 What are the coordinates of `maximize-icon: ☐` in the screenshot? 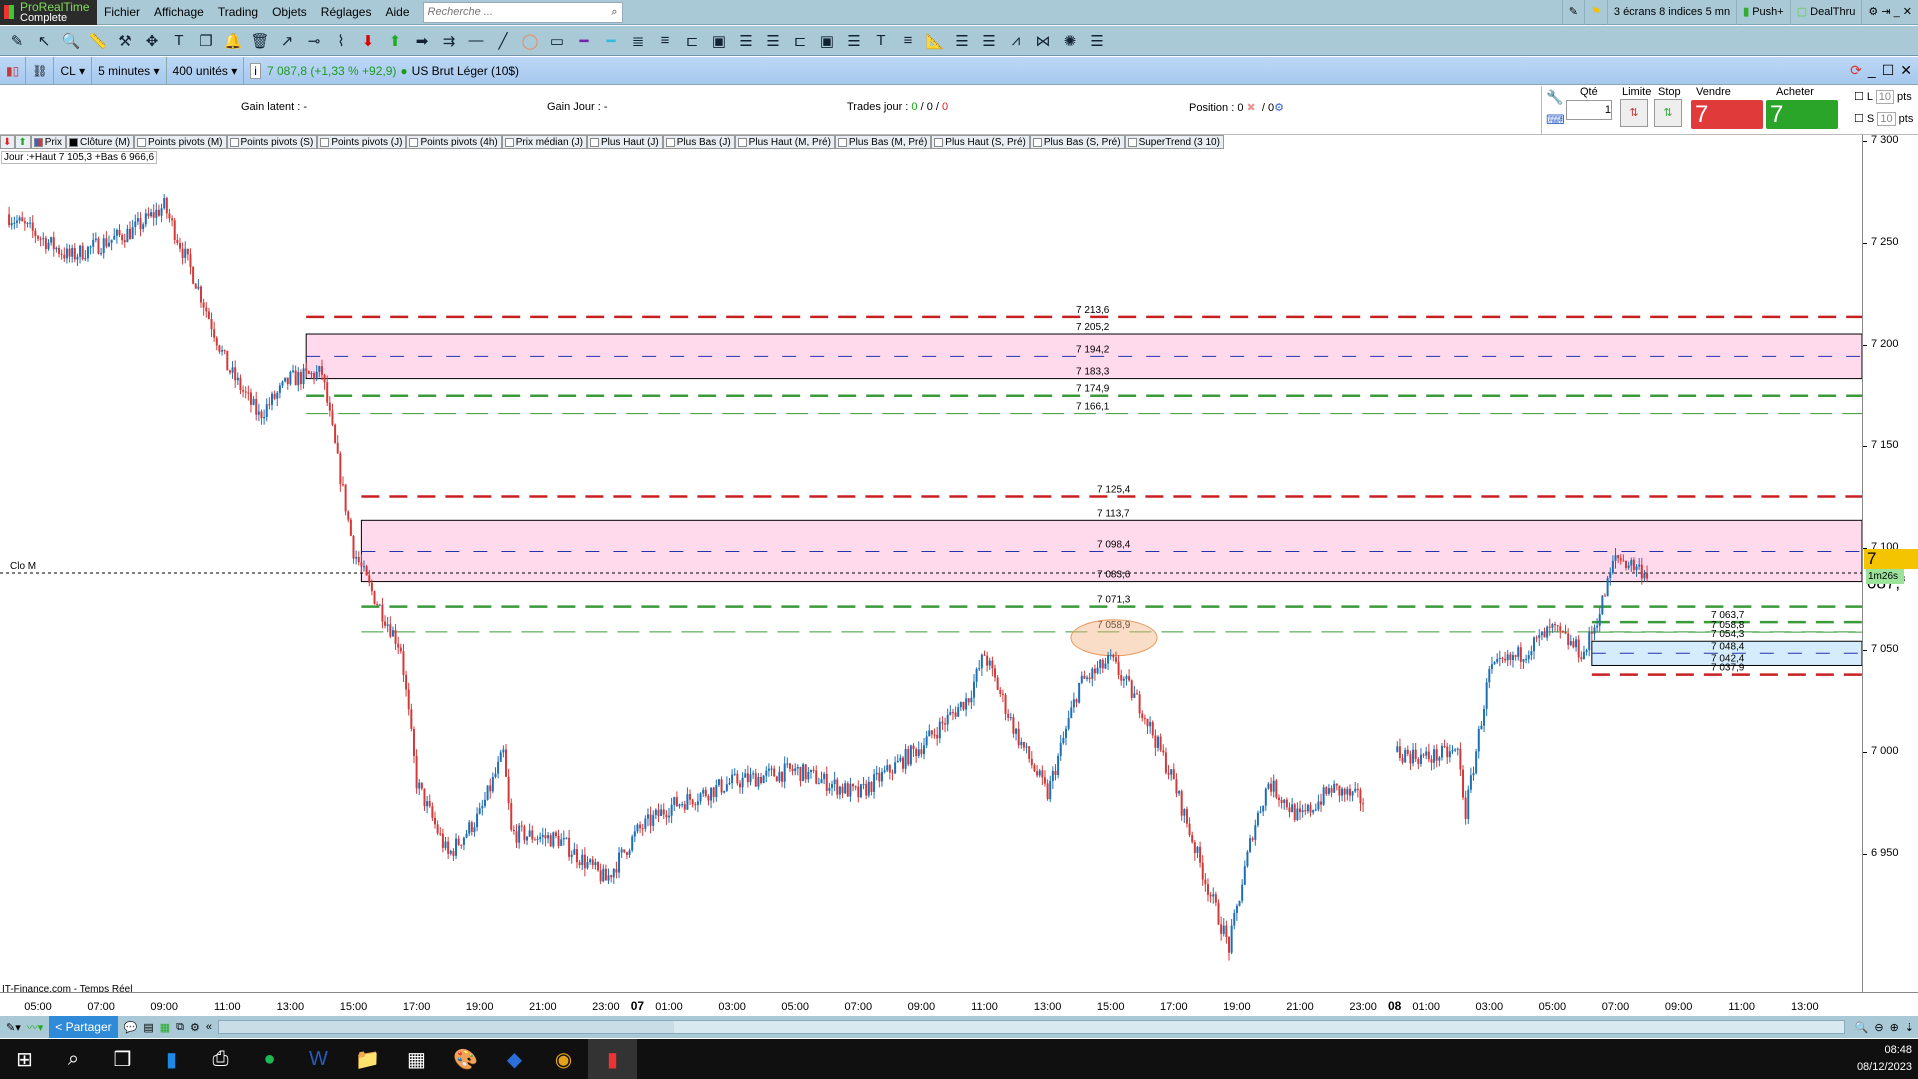 It's located at (1888, 70).